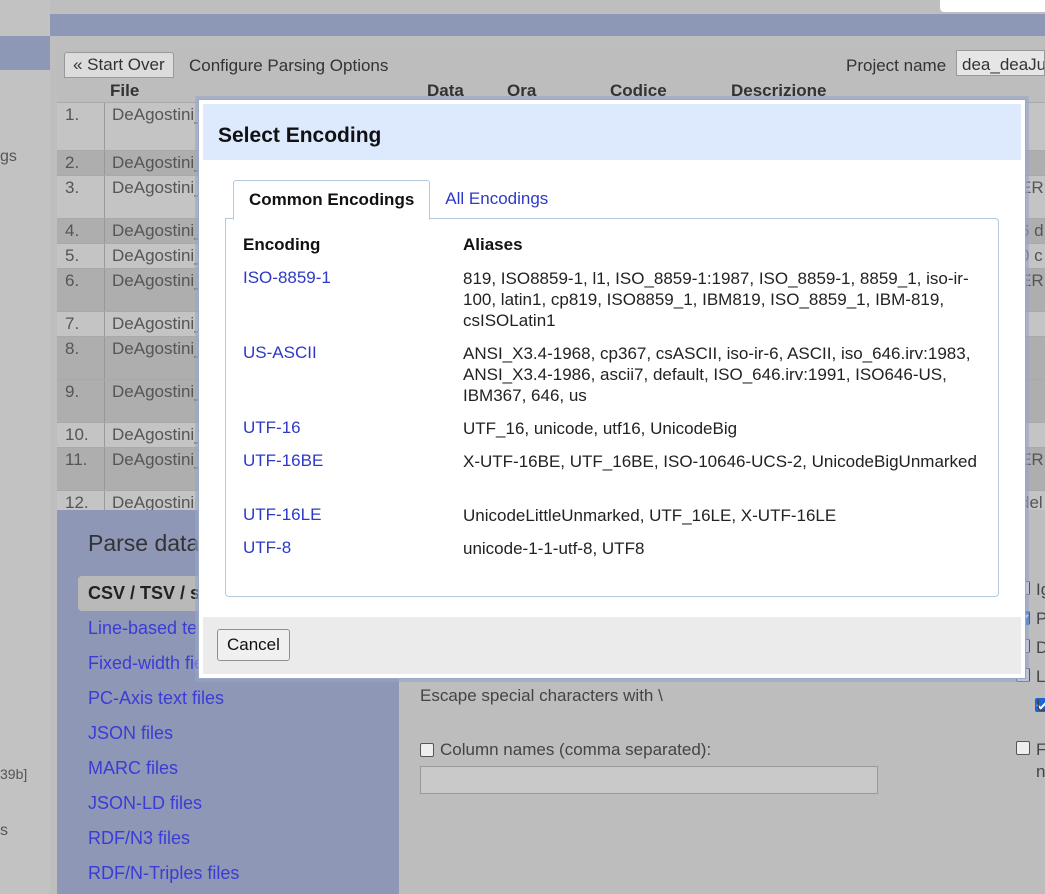 This screenshot has height=894, width=1045. What do you see at coordinates (554, 548) in the screenshot?
I see `encoding-aliases: unicode-1-1-utf-8, UTF8` at bounding box center [554, 548].